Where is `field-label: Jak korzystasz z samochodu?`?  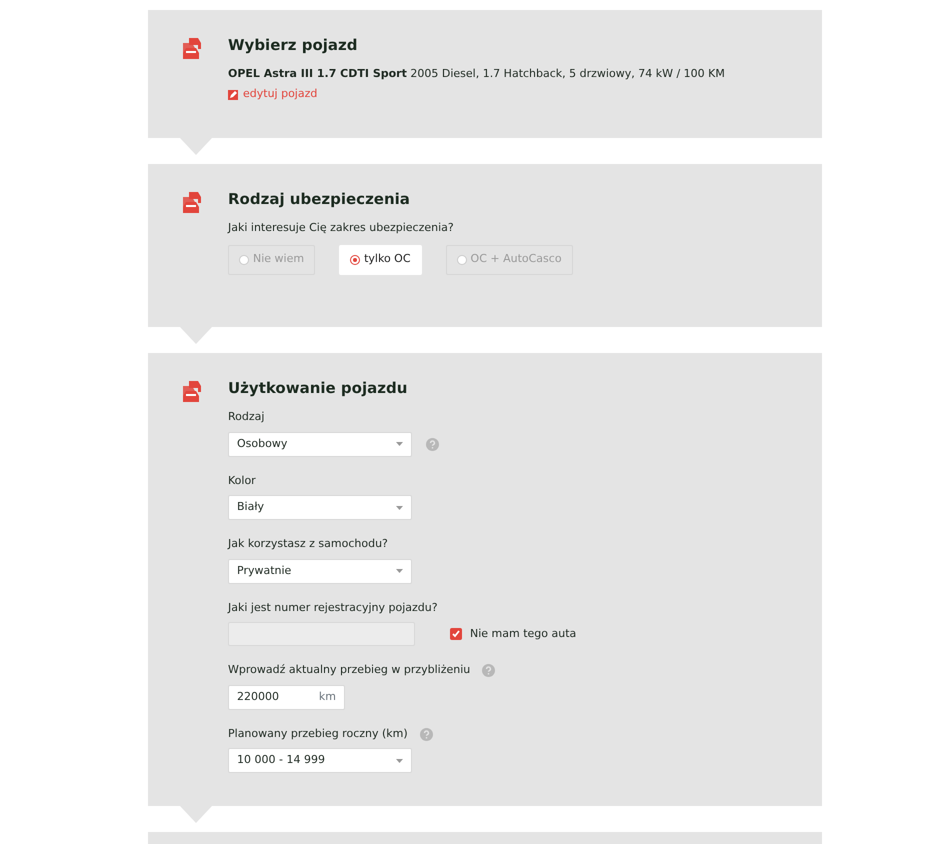
field-label: Jak korzystasz z samochodu? is located at coordinates (308, 544).